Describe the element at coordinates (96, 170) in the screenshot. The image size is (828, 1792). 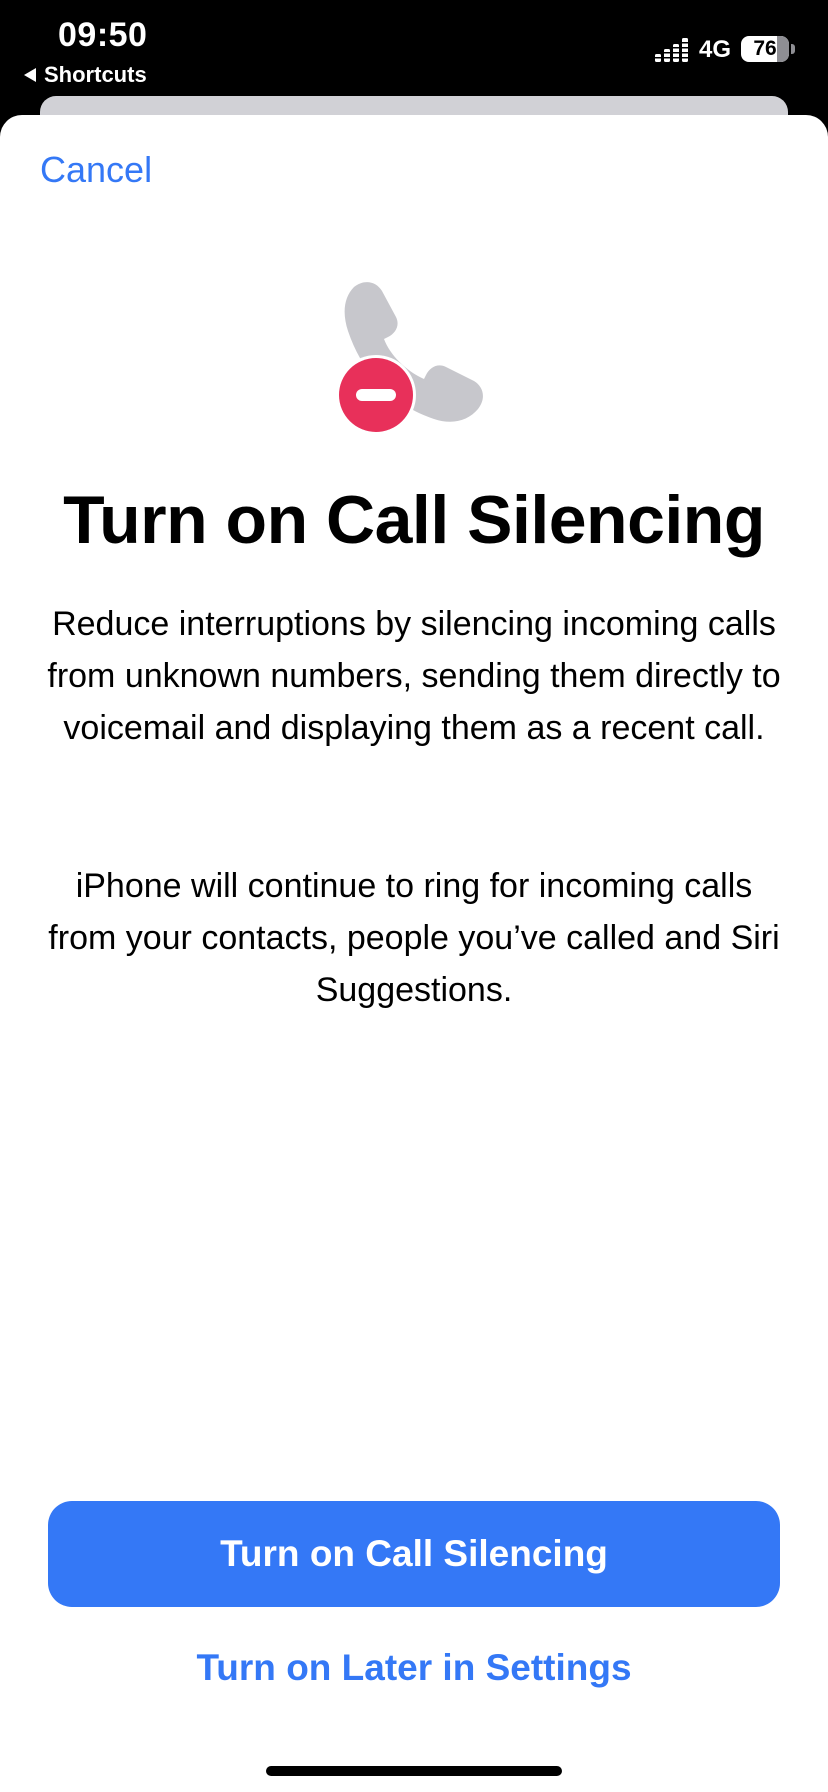
I see `cancel-button: Cancel` at that location.